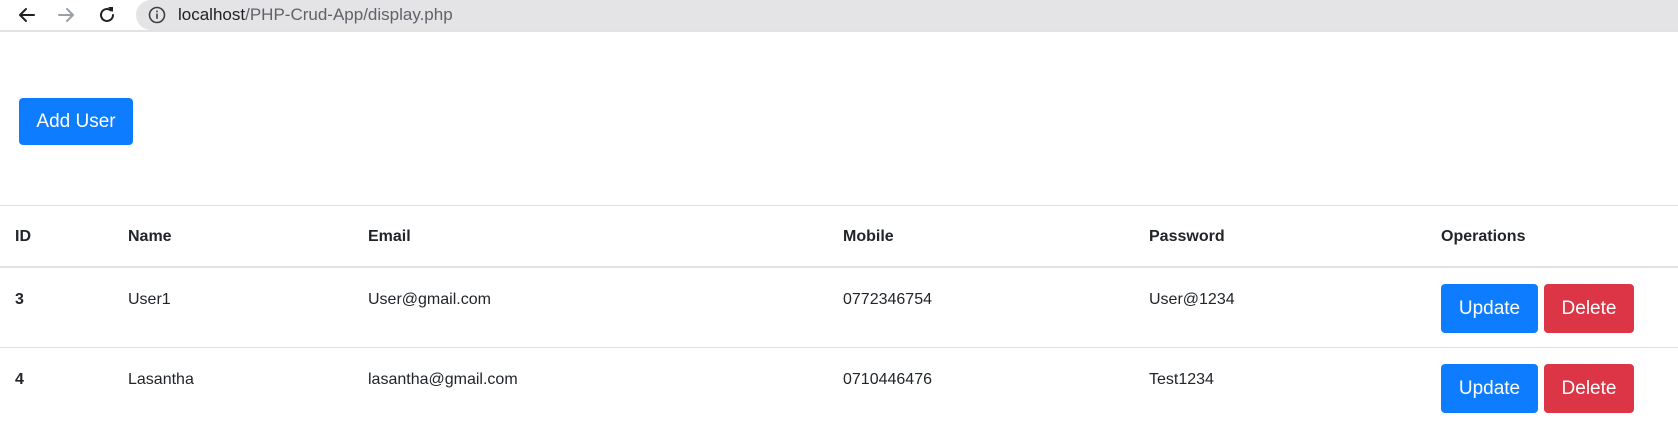 This screenshot has width=1678, height=446. I want to click on header-email: Email, so click(389, 236).